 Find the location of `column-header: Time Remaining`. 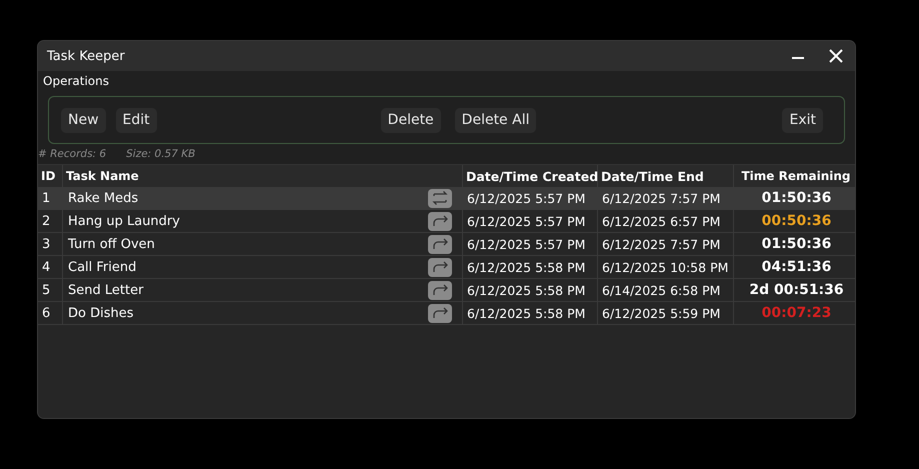

column-header: Time Remaining is located at coordinates (794, 176).